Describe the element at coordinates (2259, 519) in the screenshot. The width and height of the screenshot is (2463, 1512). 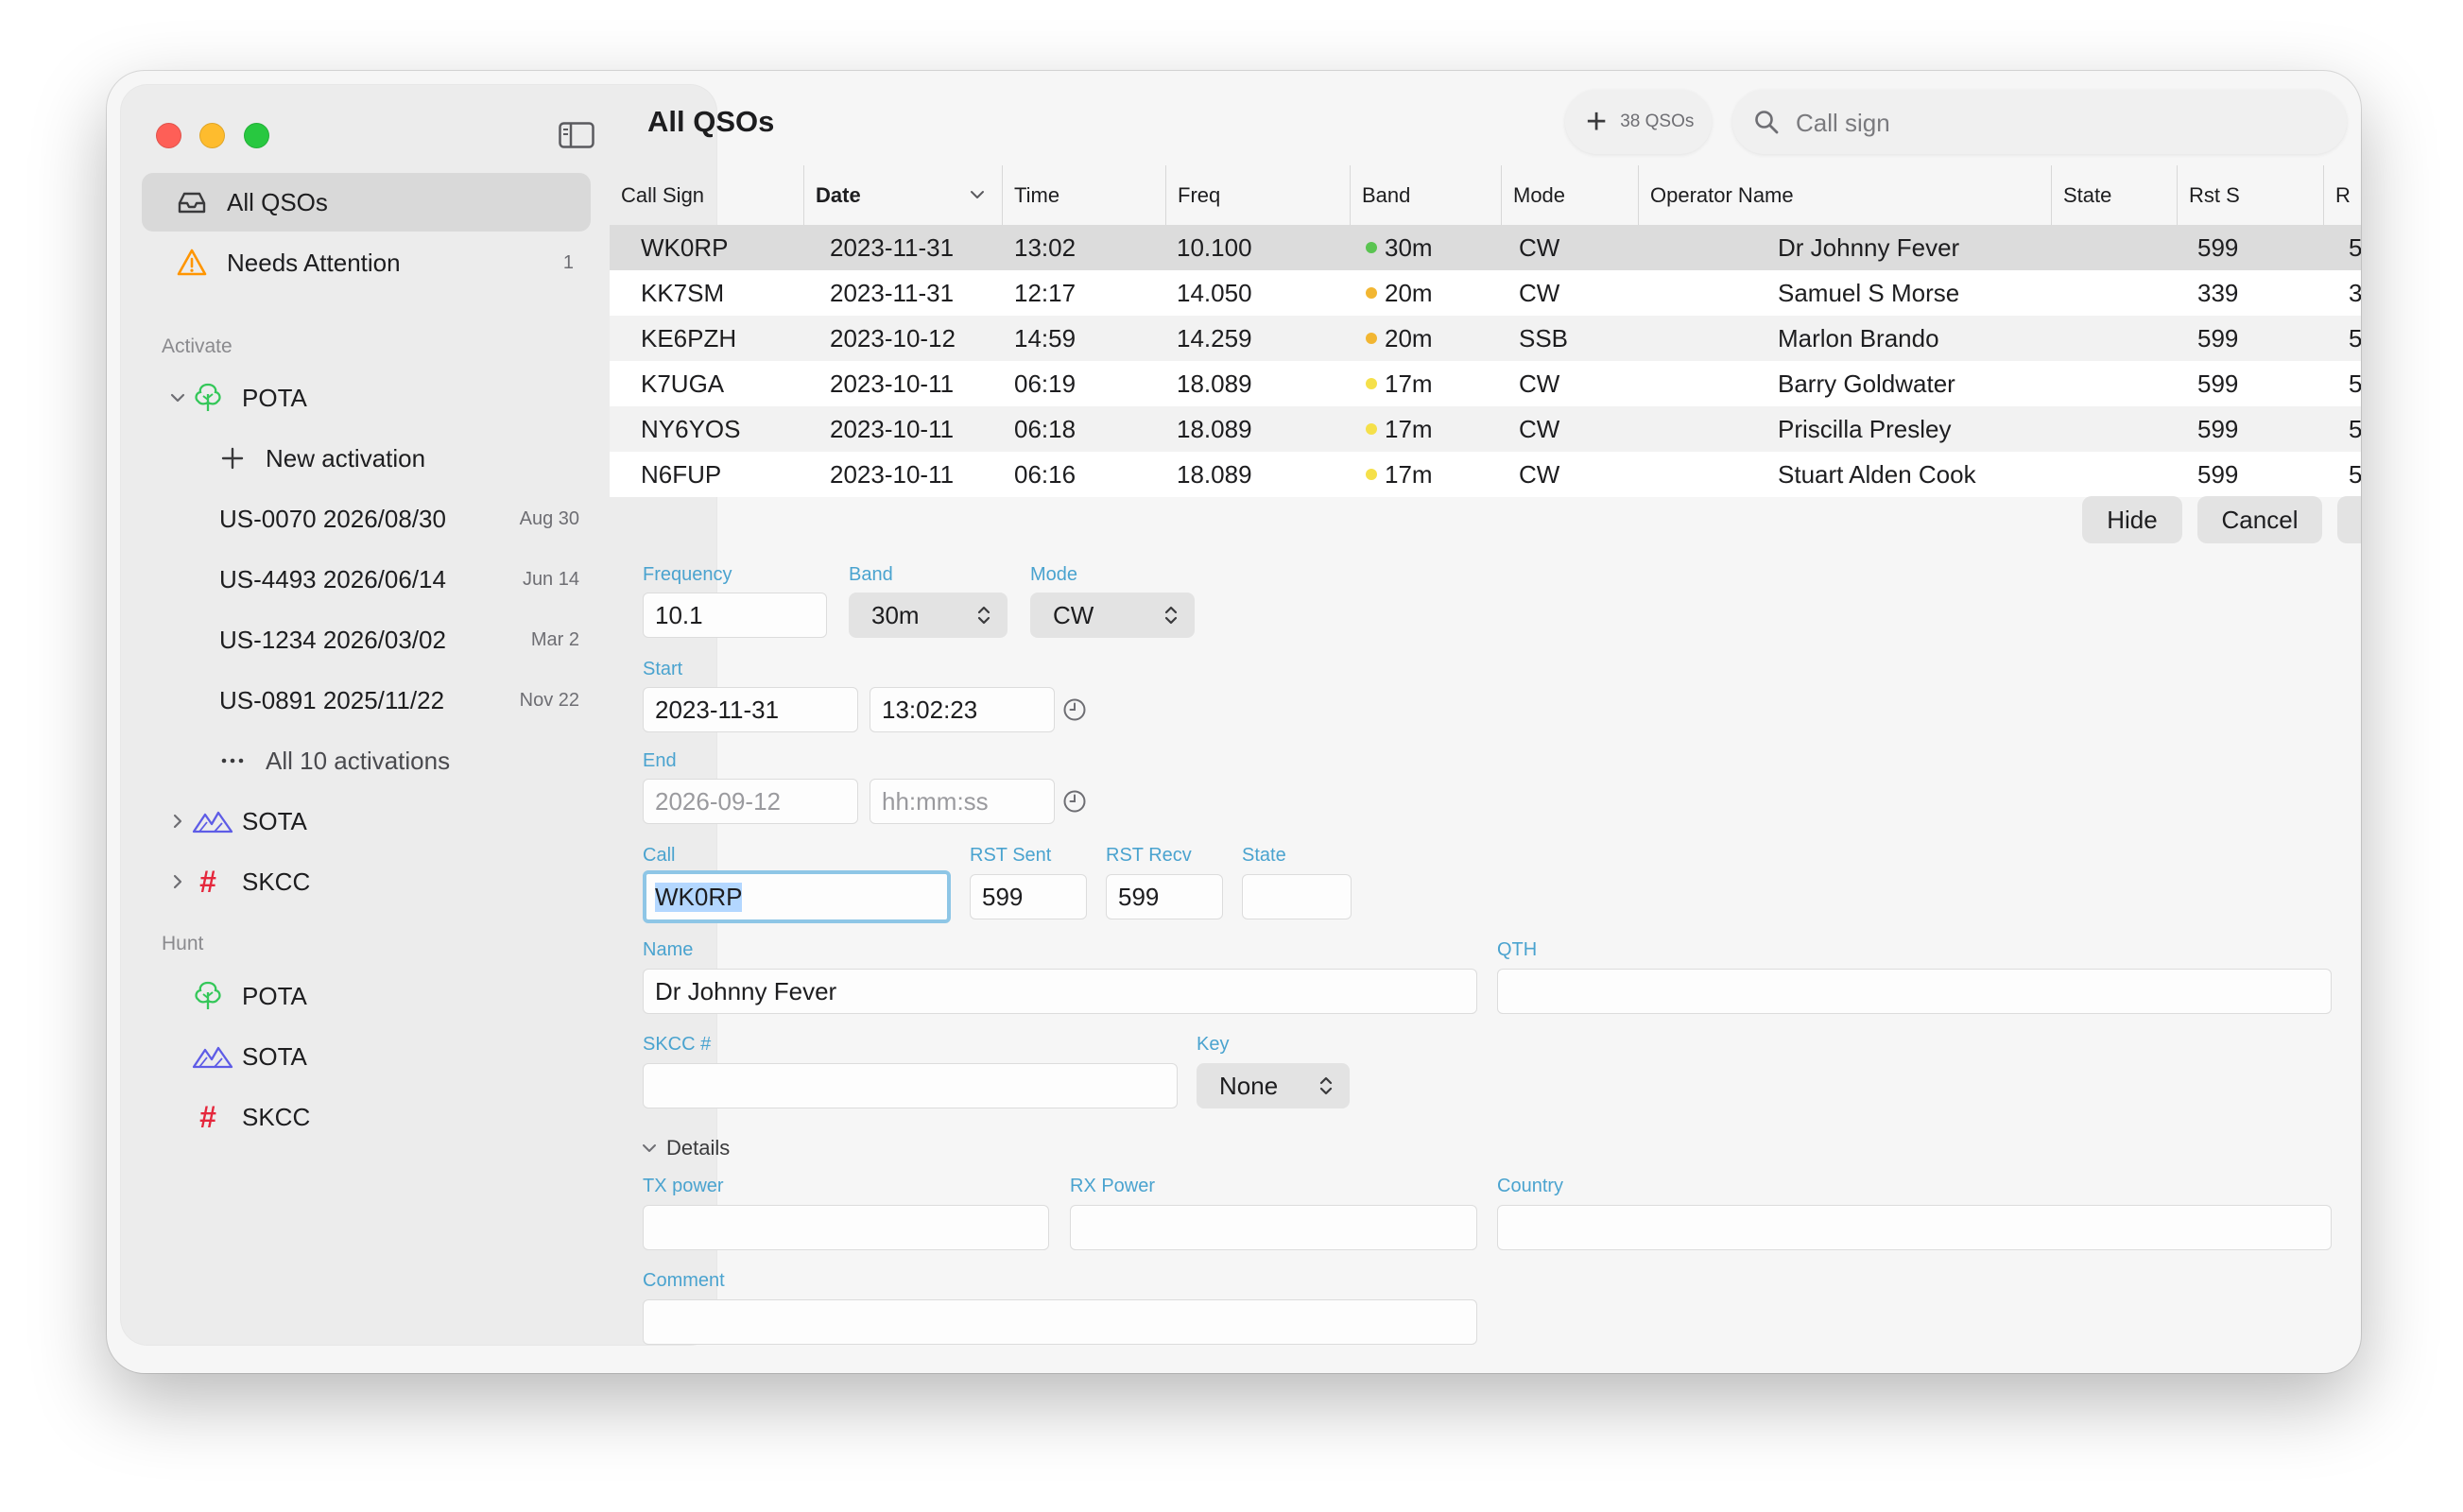
I see `cancel-button: Cancel` at that location.